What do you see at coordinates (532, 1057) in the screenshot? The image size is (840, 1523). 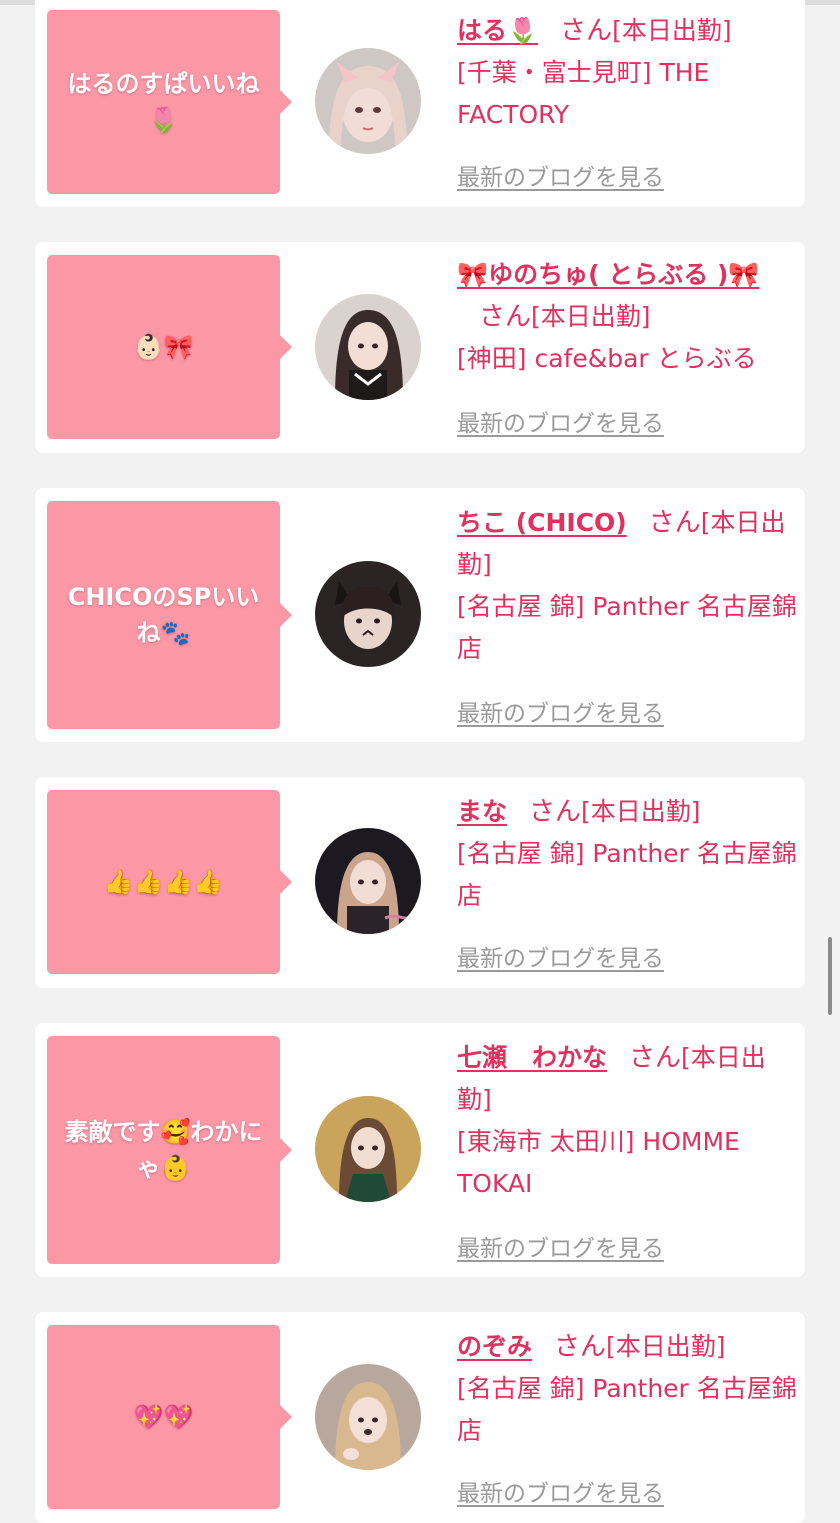 I see `girl-name-link: 七瀬 わかな` at bounding box center [532, 1057].